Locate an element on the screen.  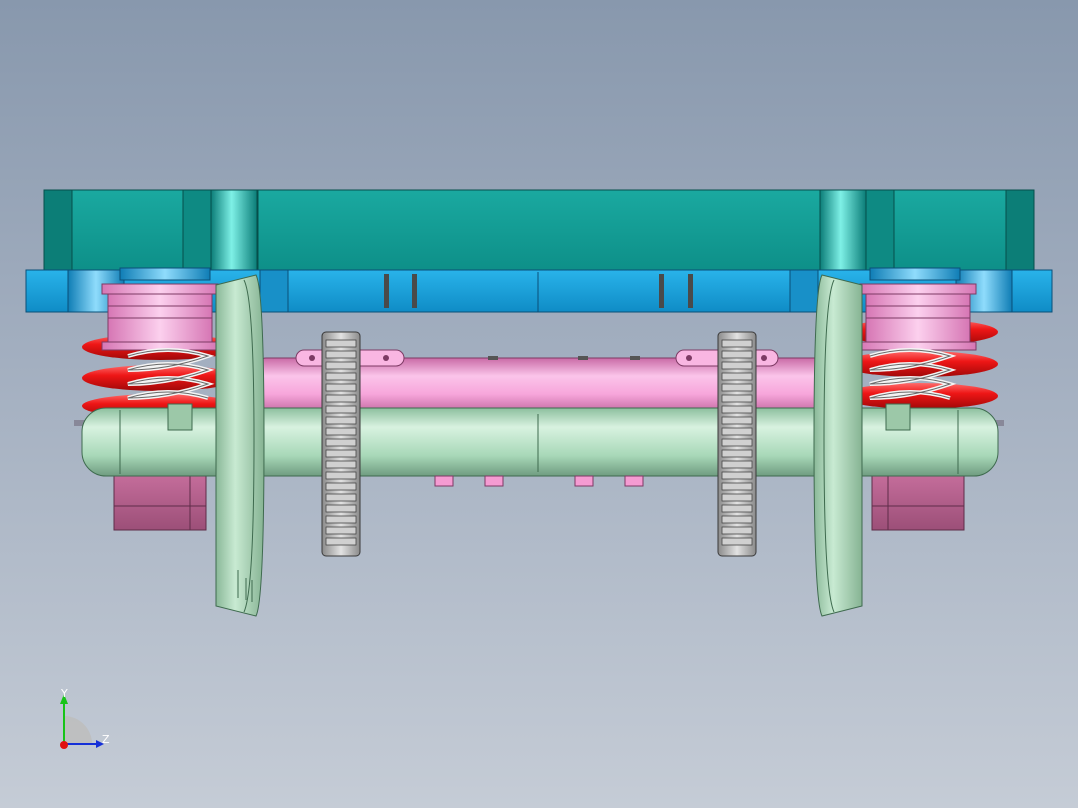
wheel-left is located at coordinates (240, 445).